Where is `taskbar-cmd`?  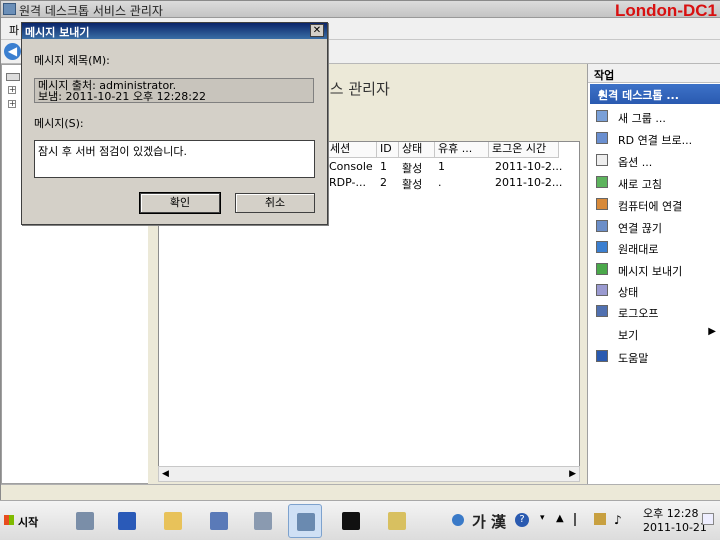 taskbar-cmd is located at coordinates (351, 521).